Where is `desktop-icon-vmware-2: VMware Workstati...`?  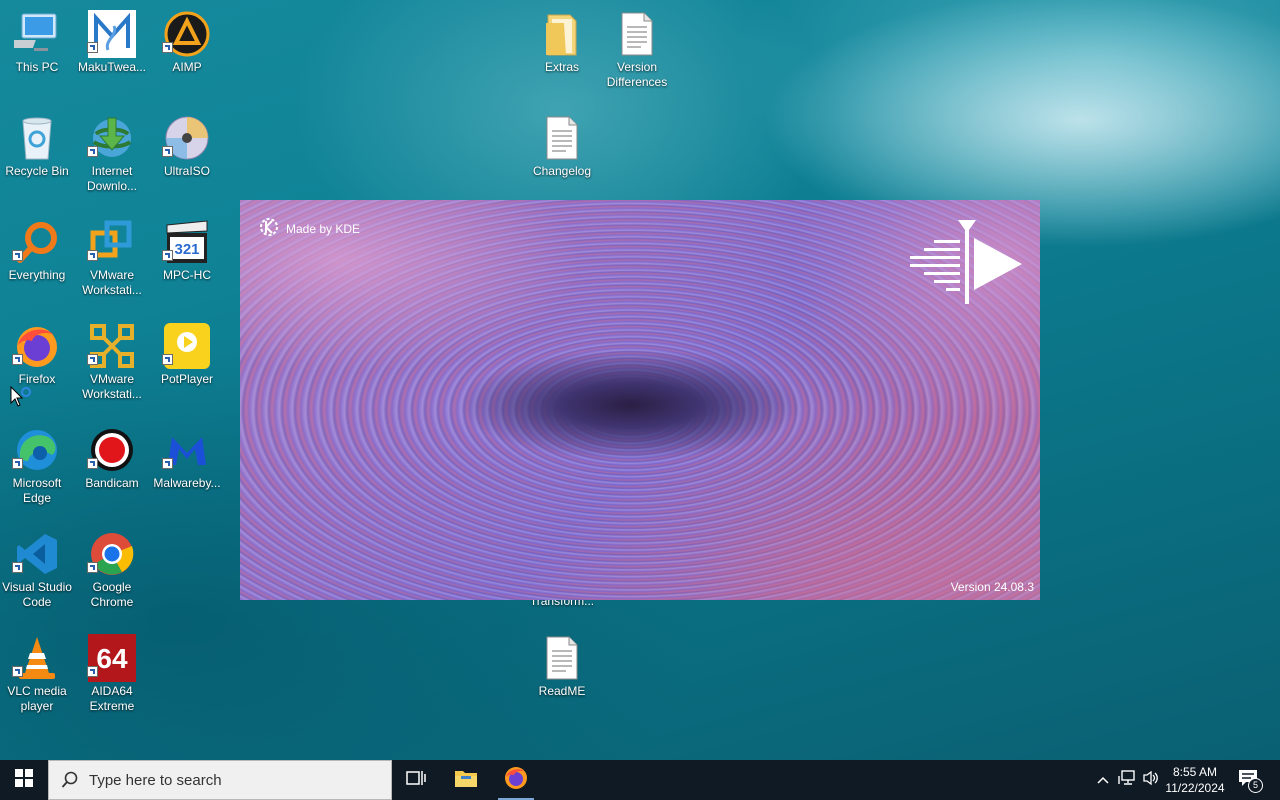 desktop-icon-vmware-2: VMware Workstati... is located at coordinates (112, 364).